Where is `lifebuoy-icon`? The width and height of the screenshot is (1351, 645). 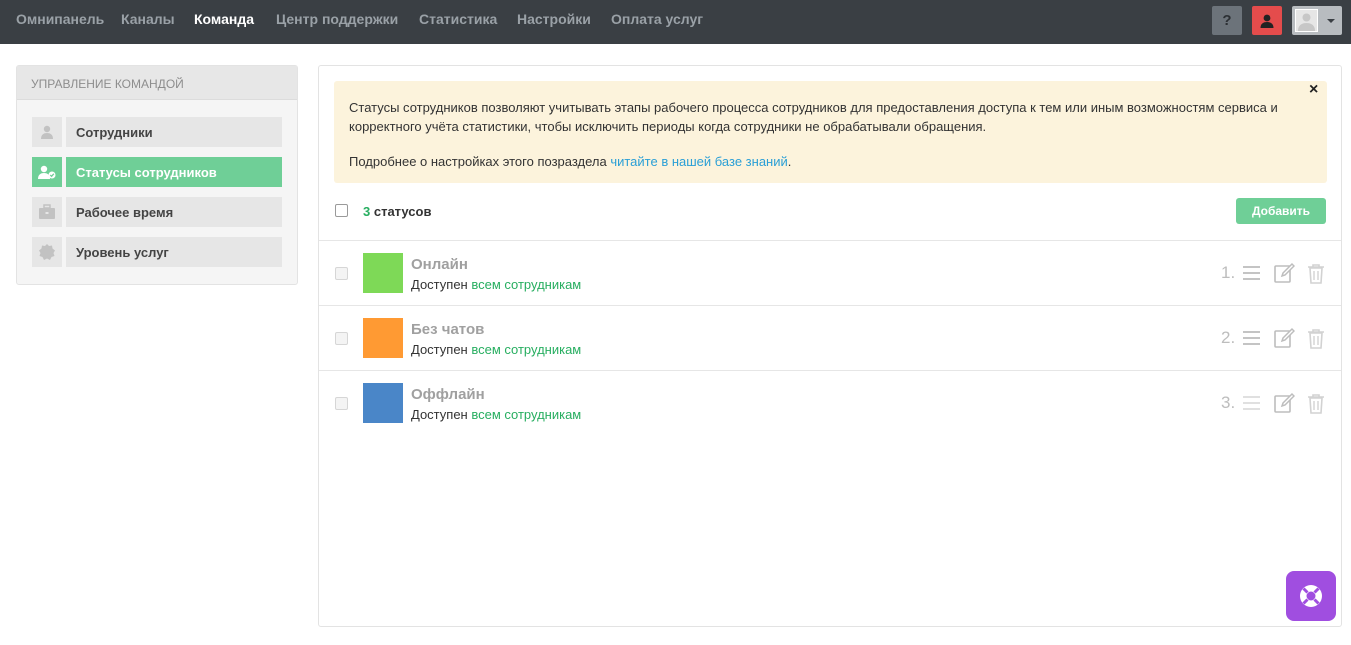 lifebuoy-icon is located at coordinates (1311, 596).